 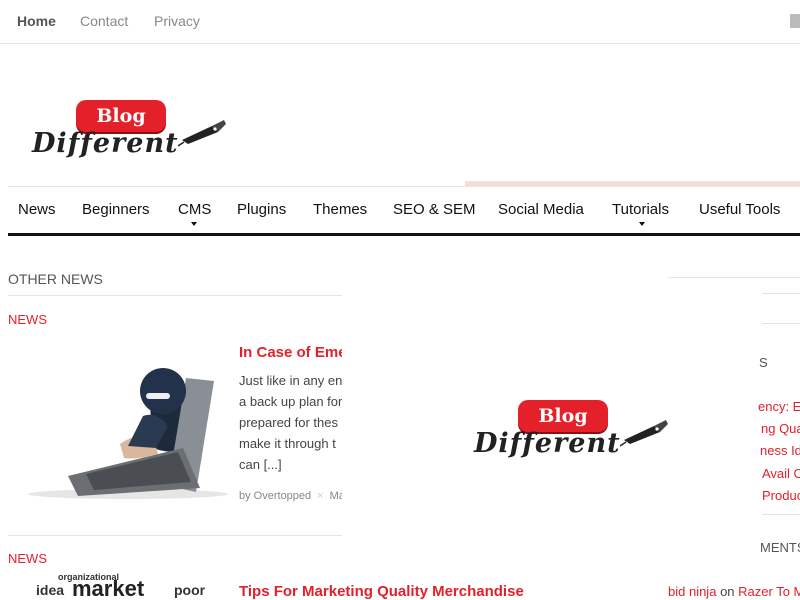 I want to click on nav-seo-sem: SEO & SEM, so click(x=434, y=209).